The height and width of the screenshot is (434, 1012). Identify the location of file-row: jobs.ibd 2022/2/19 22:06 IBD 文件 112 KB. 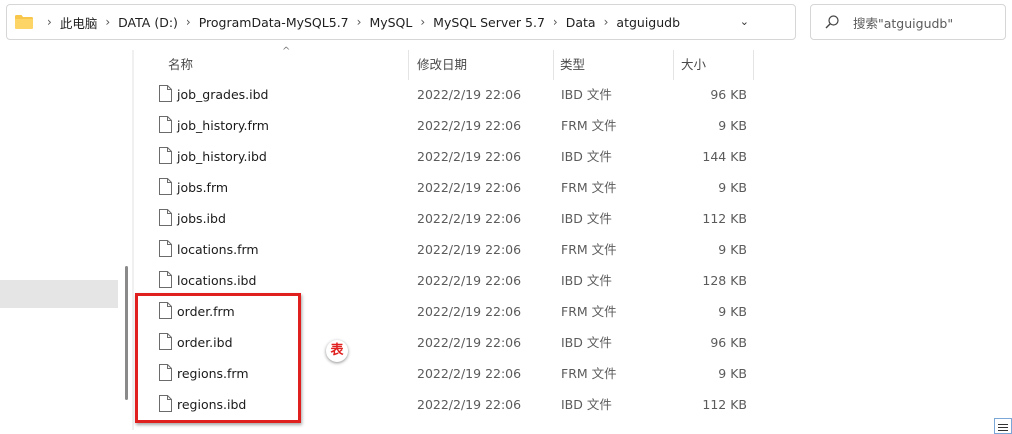
(506, 218).